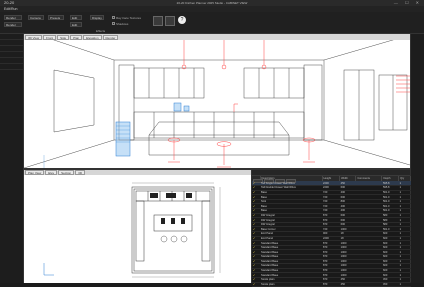 The height and width of the screenshot is (287, 424). I want to click on menu-item-edit-run: Edit/Run, so click(10, 9).